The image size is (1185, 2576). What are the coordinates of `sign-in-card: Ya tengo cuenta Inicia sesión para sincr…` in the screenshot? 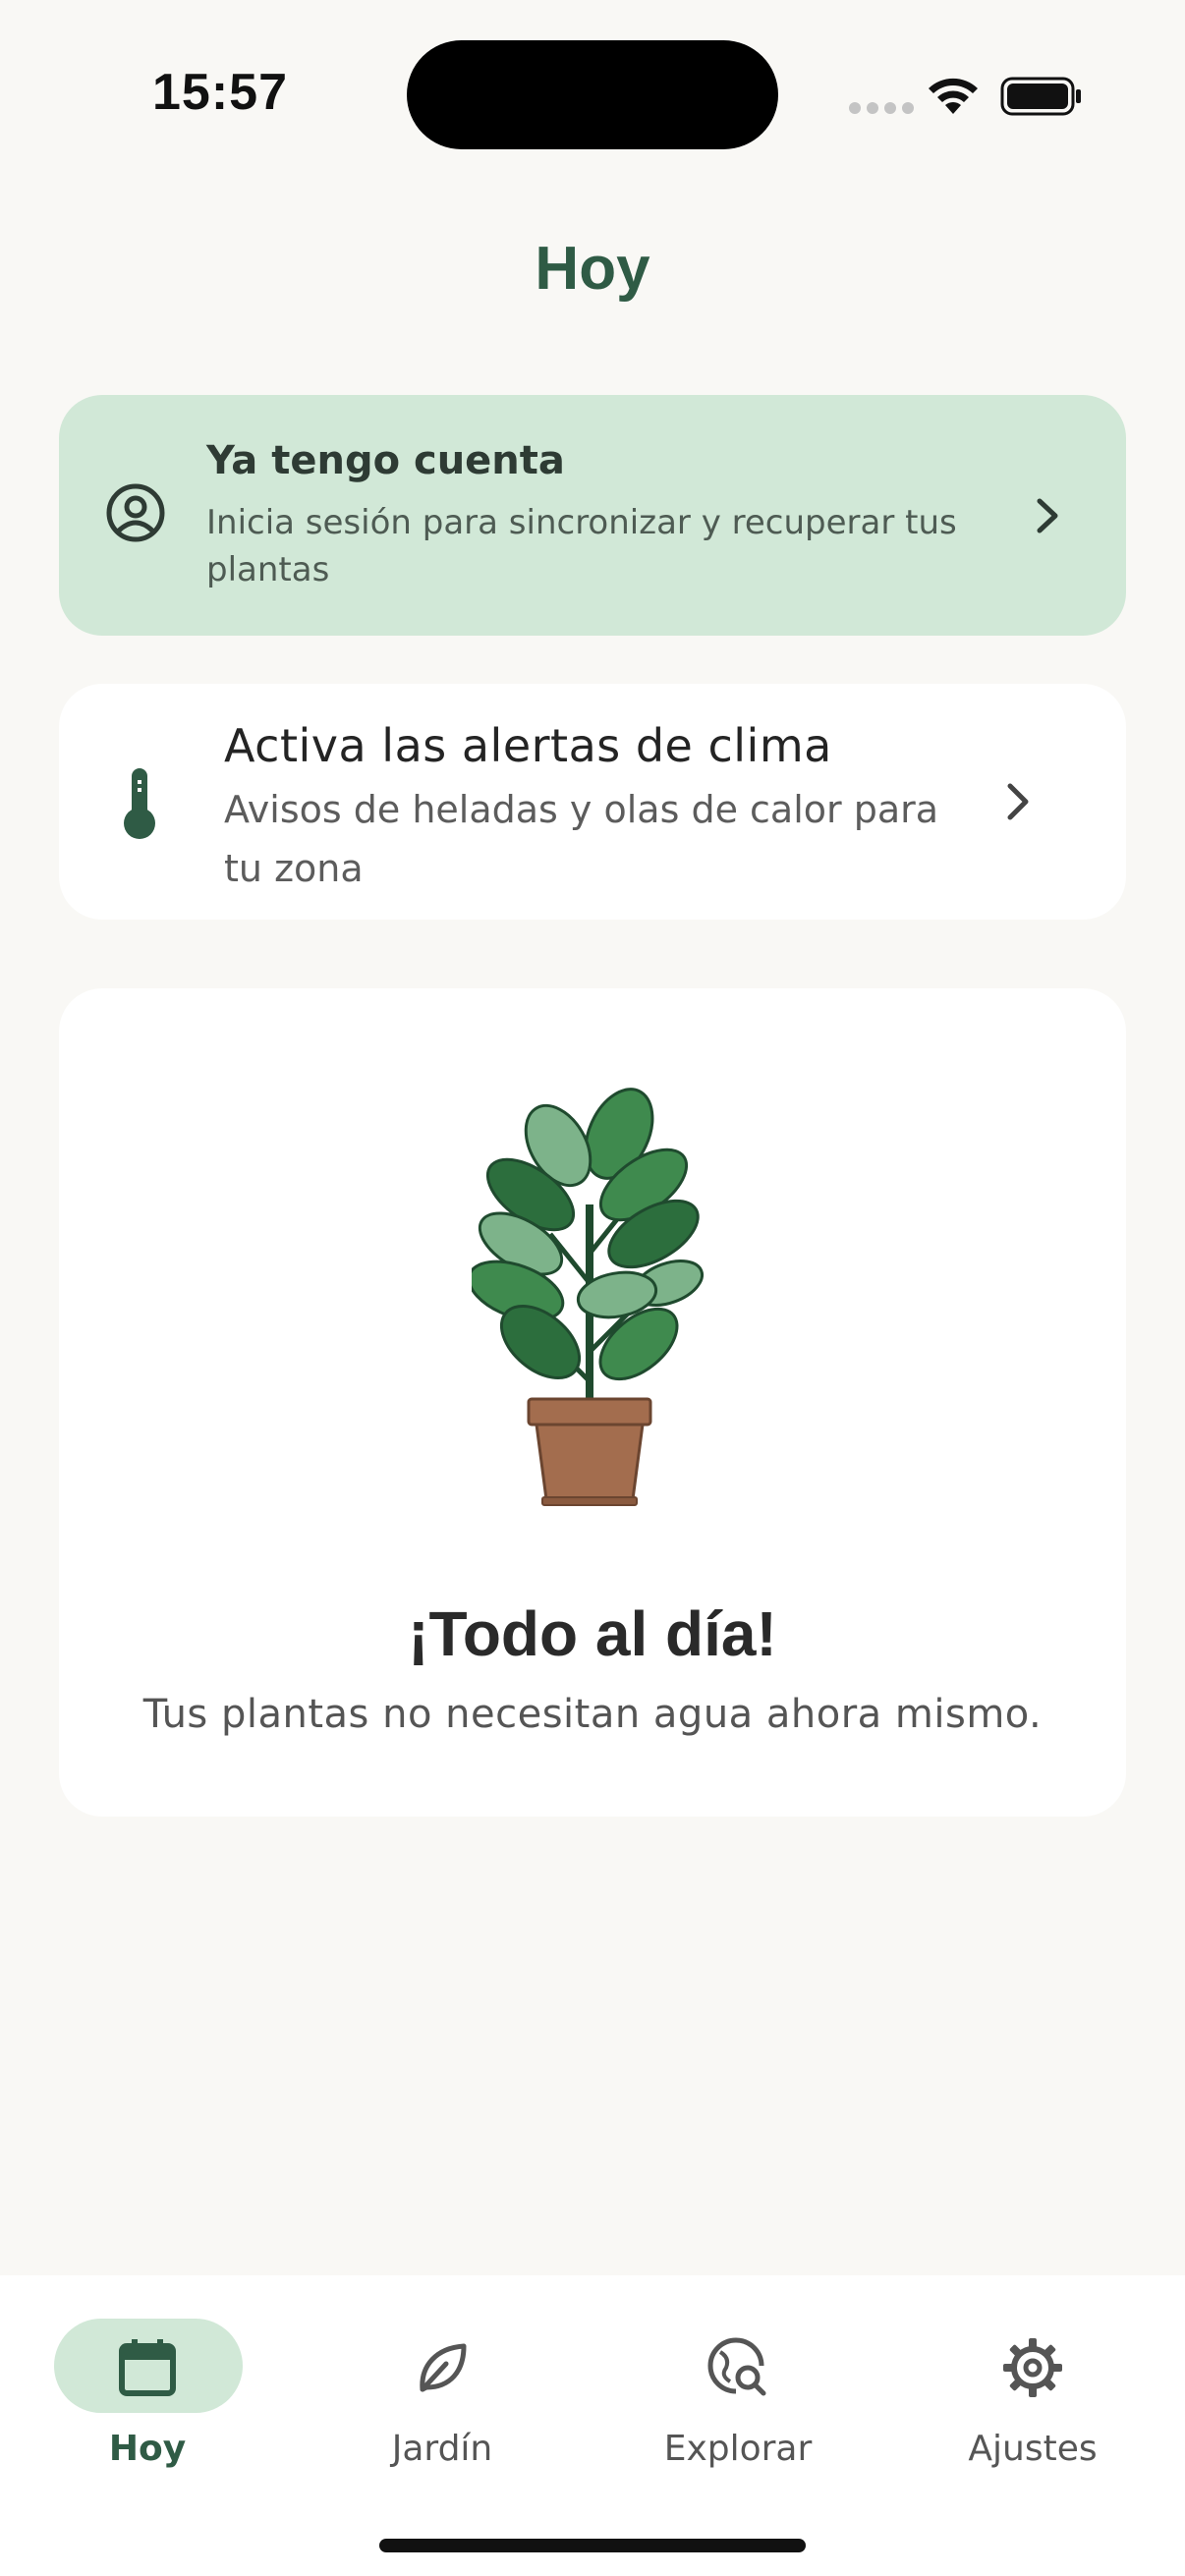 It's located at (592, 515).